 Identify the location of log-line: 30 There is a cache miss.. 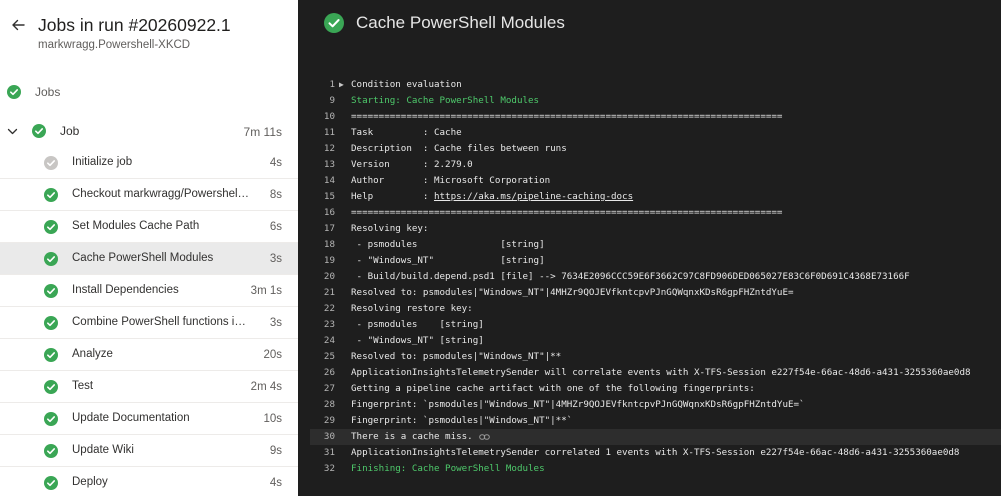
(655, 437).